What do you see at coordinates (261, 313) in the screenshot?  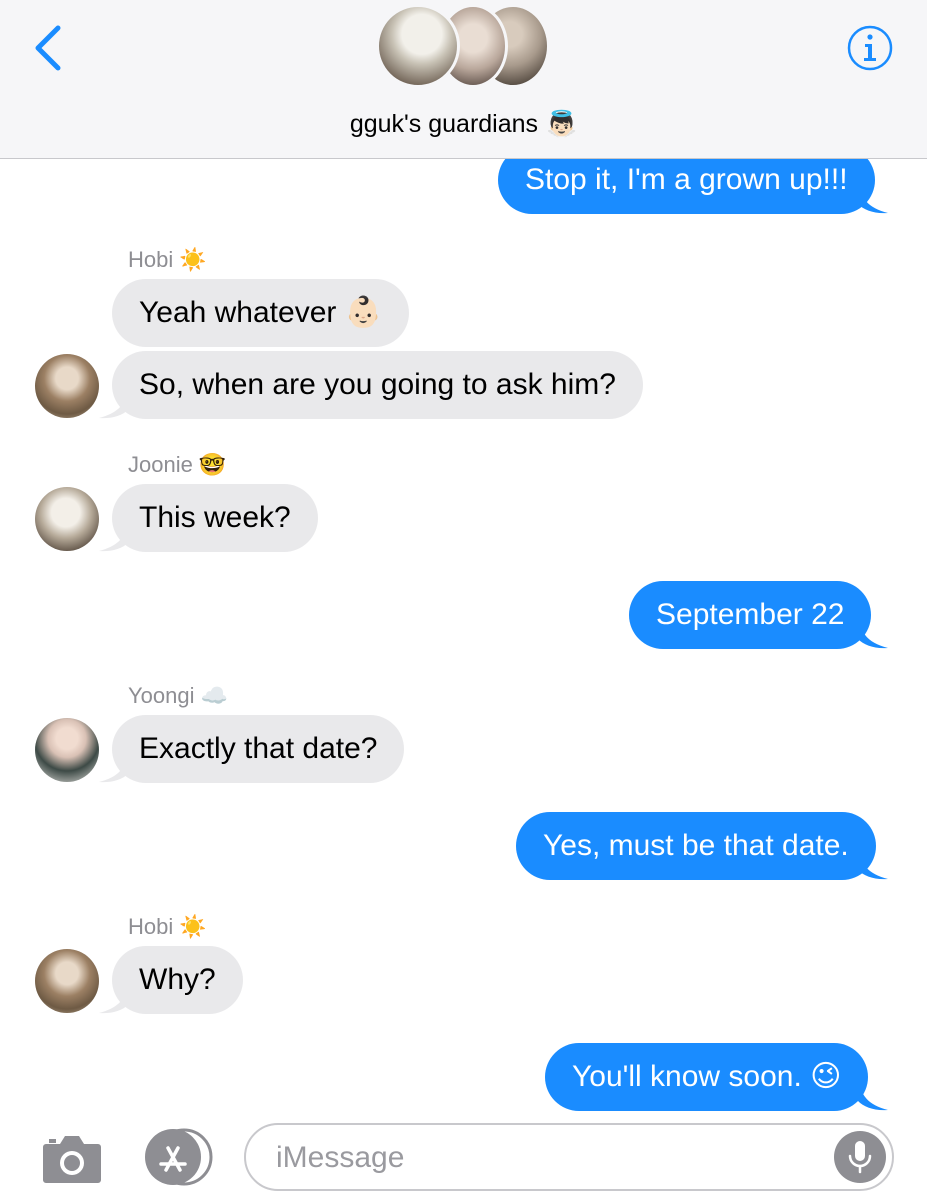 I see `message-bubble-incoming: Yeah whatever 👶🏻` at bounding box center [261, 313].